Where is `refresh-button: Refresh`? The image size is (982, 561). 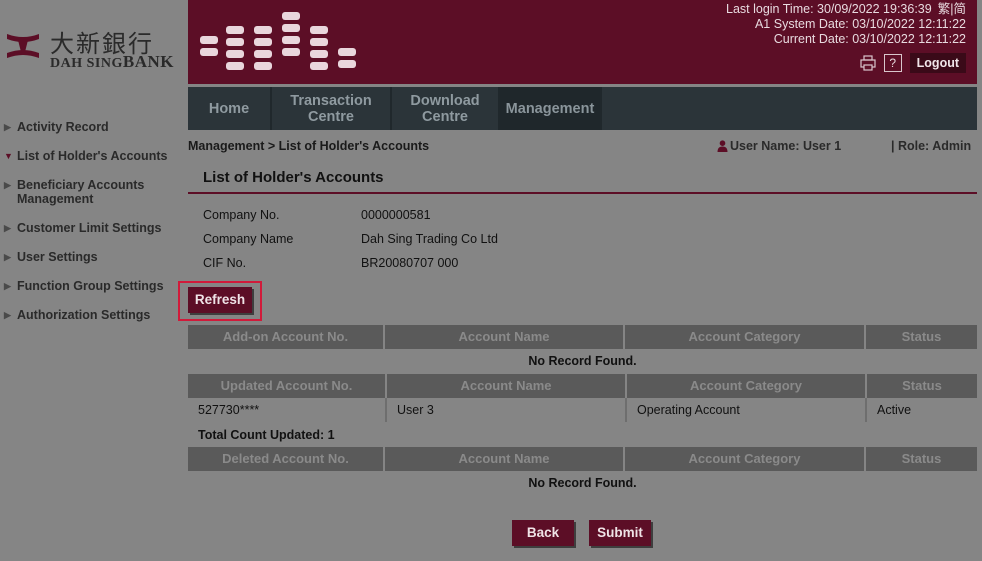
refresh-button: Refresh is located at coordinates (220, 300).